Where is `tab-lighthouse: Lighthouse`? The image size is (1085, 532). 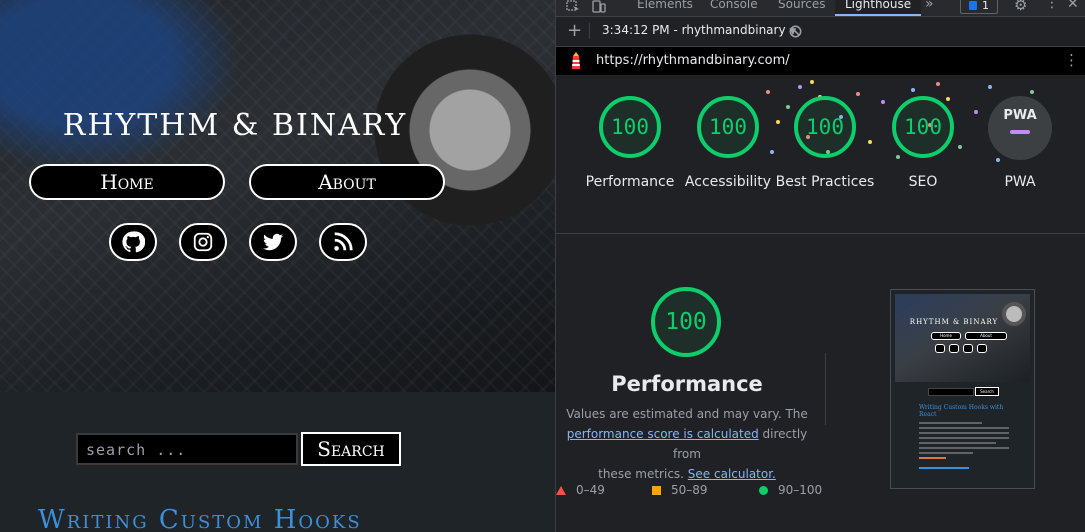
tab-lighthouse: Lighthouse is located at coordinates (878, 8).